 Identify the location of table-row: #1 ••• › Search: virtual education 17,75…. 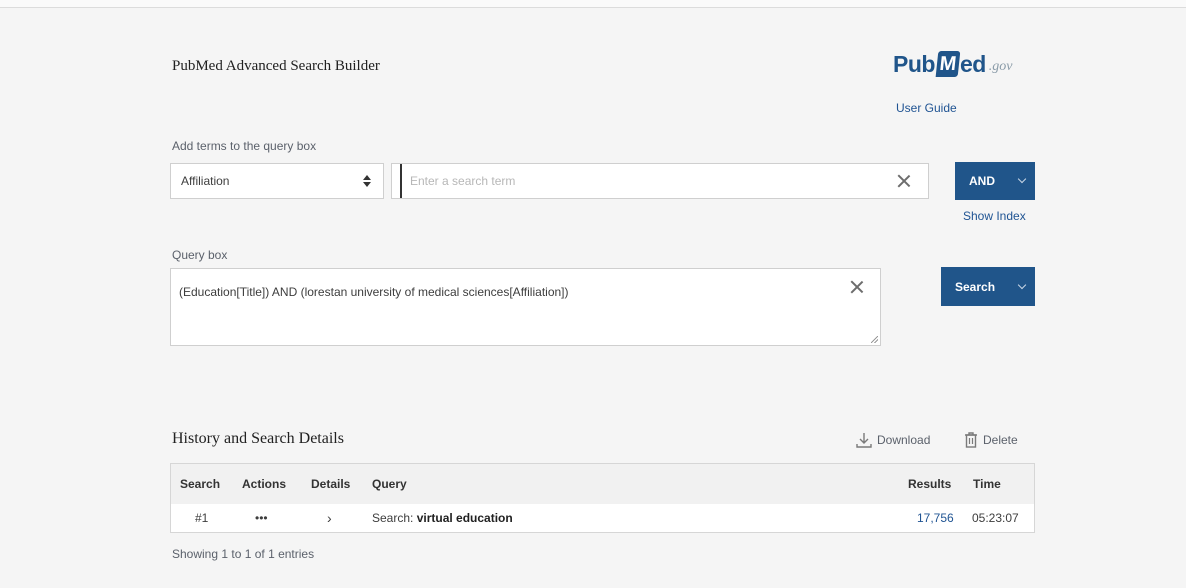
(602, 518).